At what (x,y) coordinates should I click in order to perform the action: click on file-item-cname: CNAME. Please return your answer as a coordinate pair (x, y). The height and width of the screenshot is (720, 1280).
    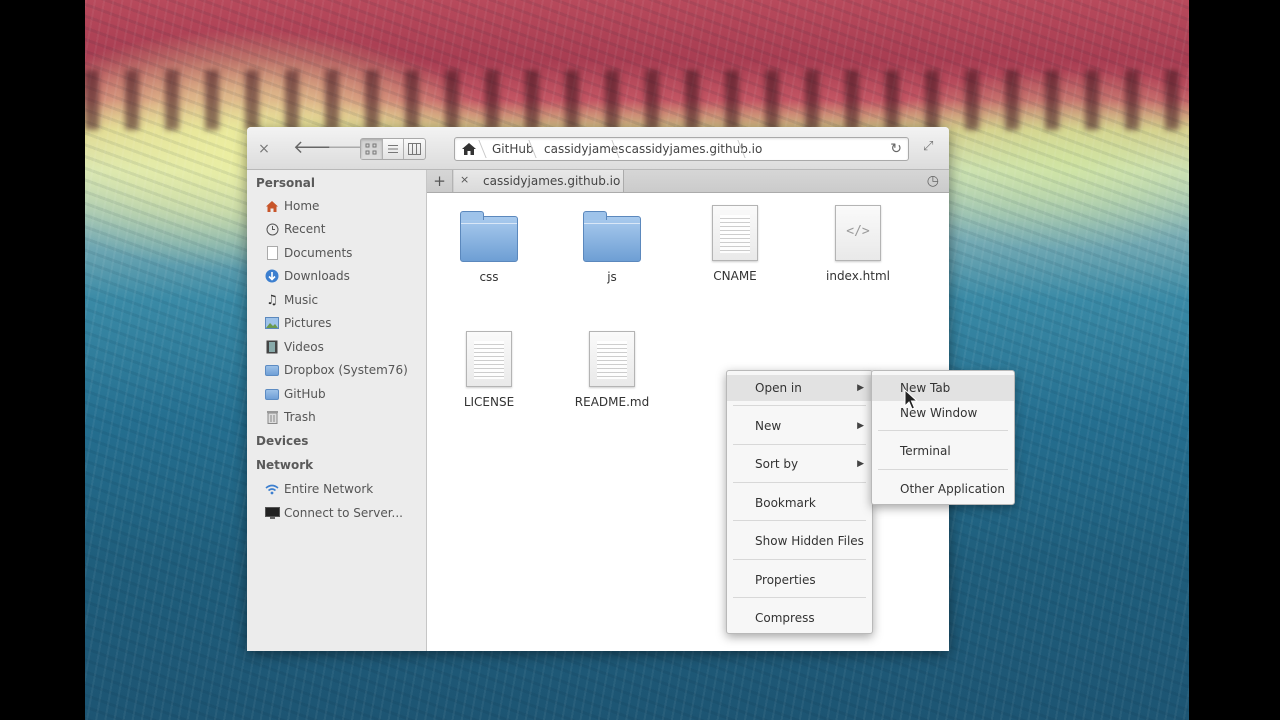
    Looking at the image, I should click on (735, 244).